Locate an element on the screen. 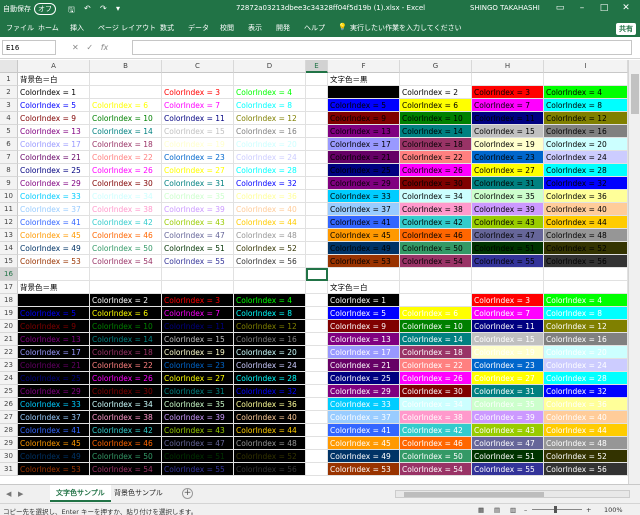  cell-i23: ColorIndex = 24 is located at coordinates (586, 365).